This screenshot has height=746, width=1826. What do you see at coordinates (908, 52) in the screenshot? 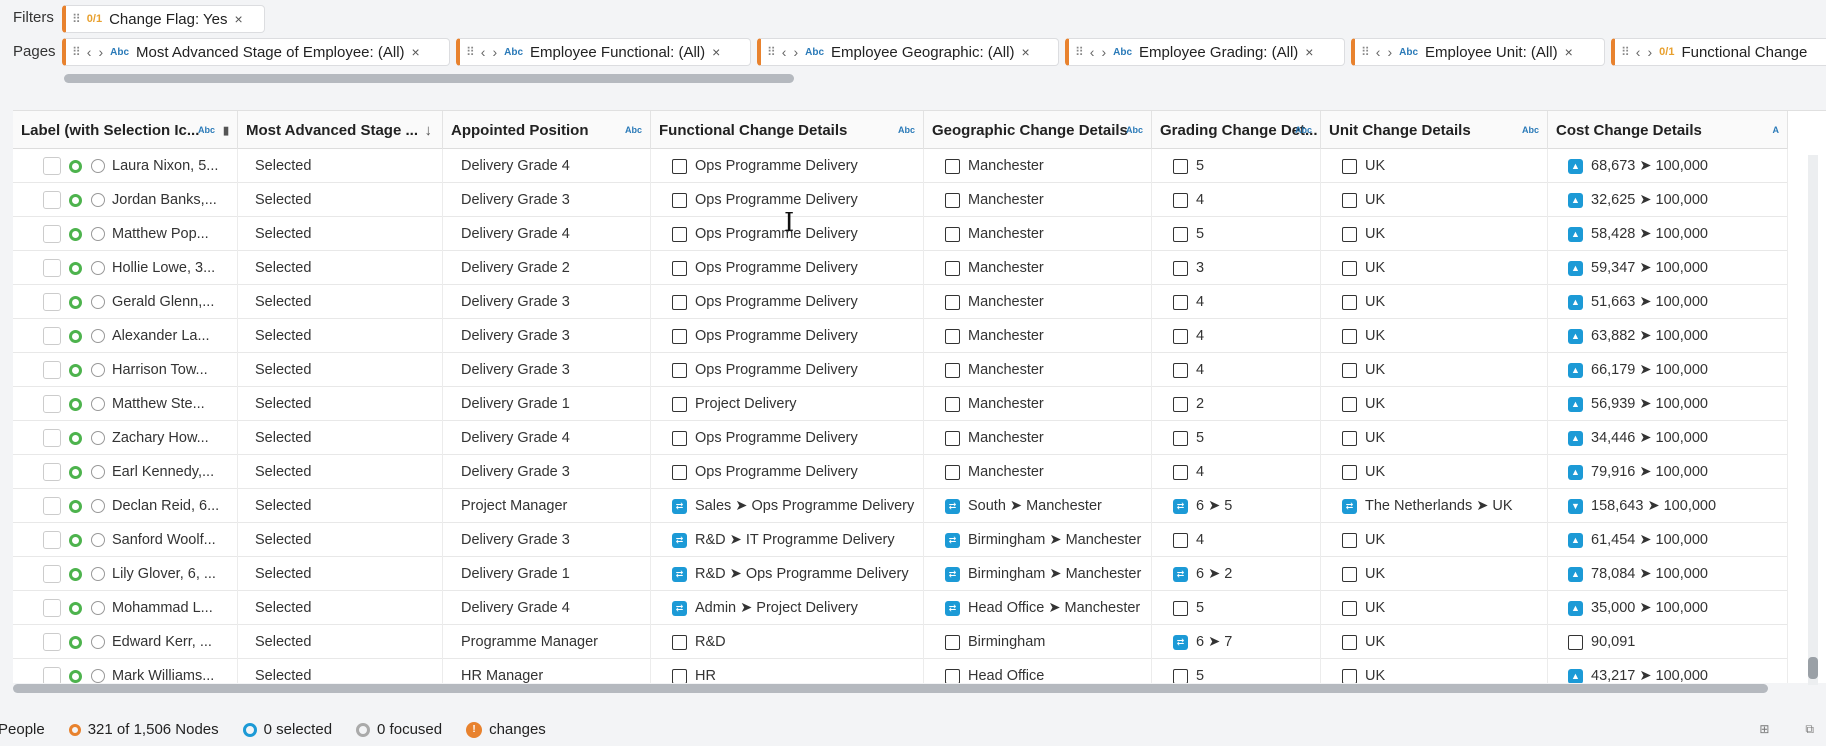
I see `page-pill: ⠿ ‹ › Abc Employee Geographic: (All) ×` at bounding box center [908, 52].